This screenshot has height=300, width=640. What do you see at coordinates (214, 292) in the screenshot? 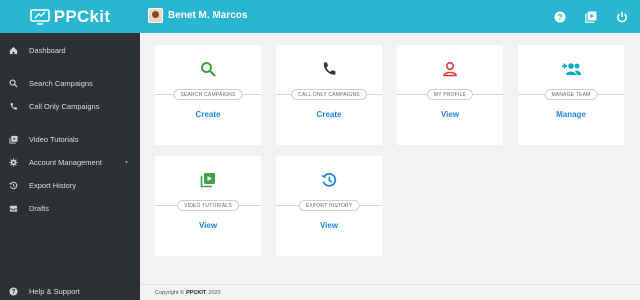
I see `copyright-year: 2020` at bounding box center [214, 292].